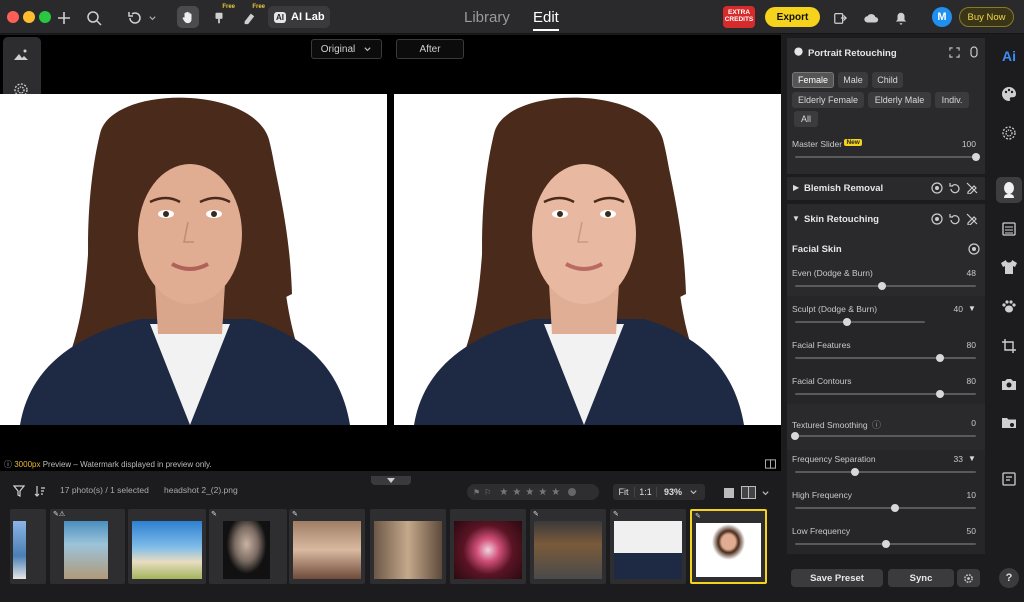  Describe the element at coordinates (40, 493) in the screenshot. I see `sort-icon` at that location.